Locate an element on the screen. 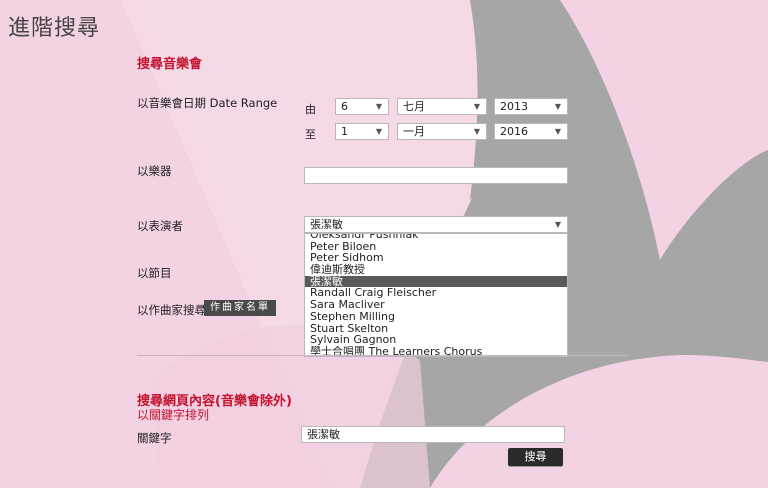  keyword-input: 張潔敏 is located at coordinates (433, 434).